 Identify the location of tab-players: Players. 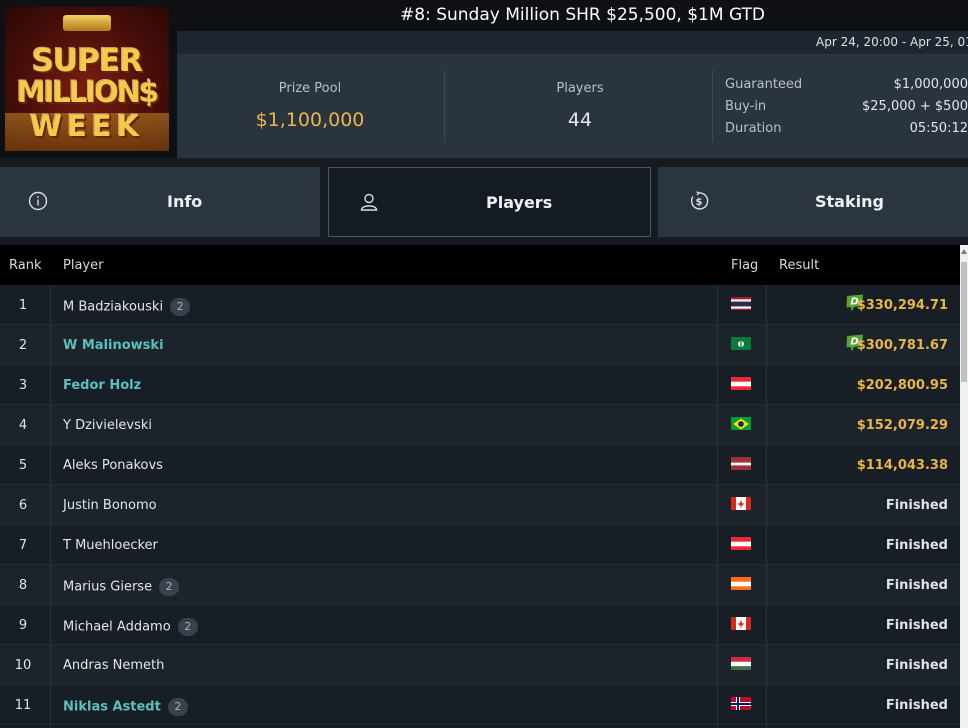
(489, 202).